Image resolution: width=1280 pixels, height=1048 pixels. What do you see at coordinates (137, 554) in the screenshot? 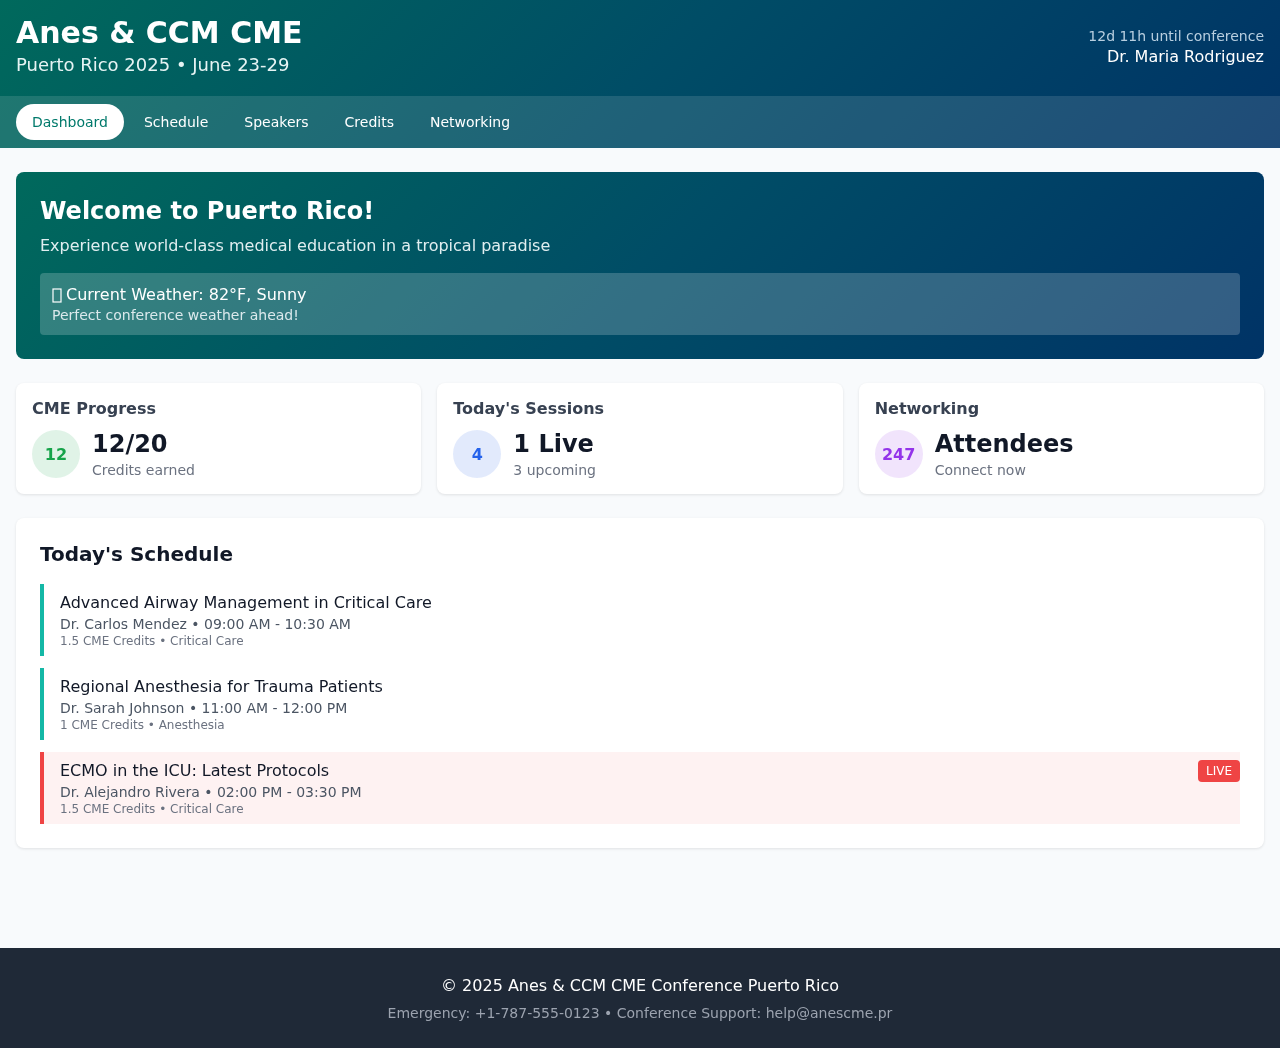
I see `schedule-title: Today's Schedule` at bounding box center [137, 554].